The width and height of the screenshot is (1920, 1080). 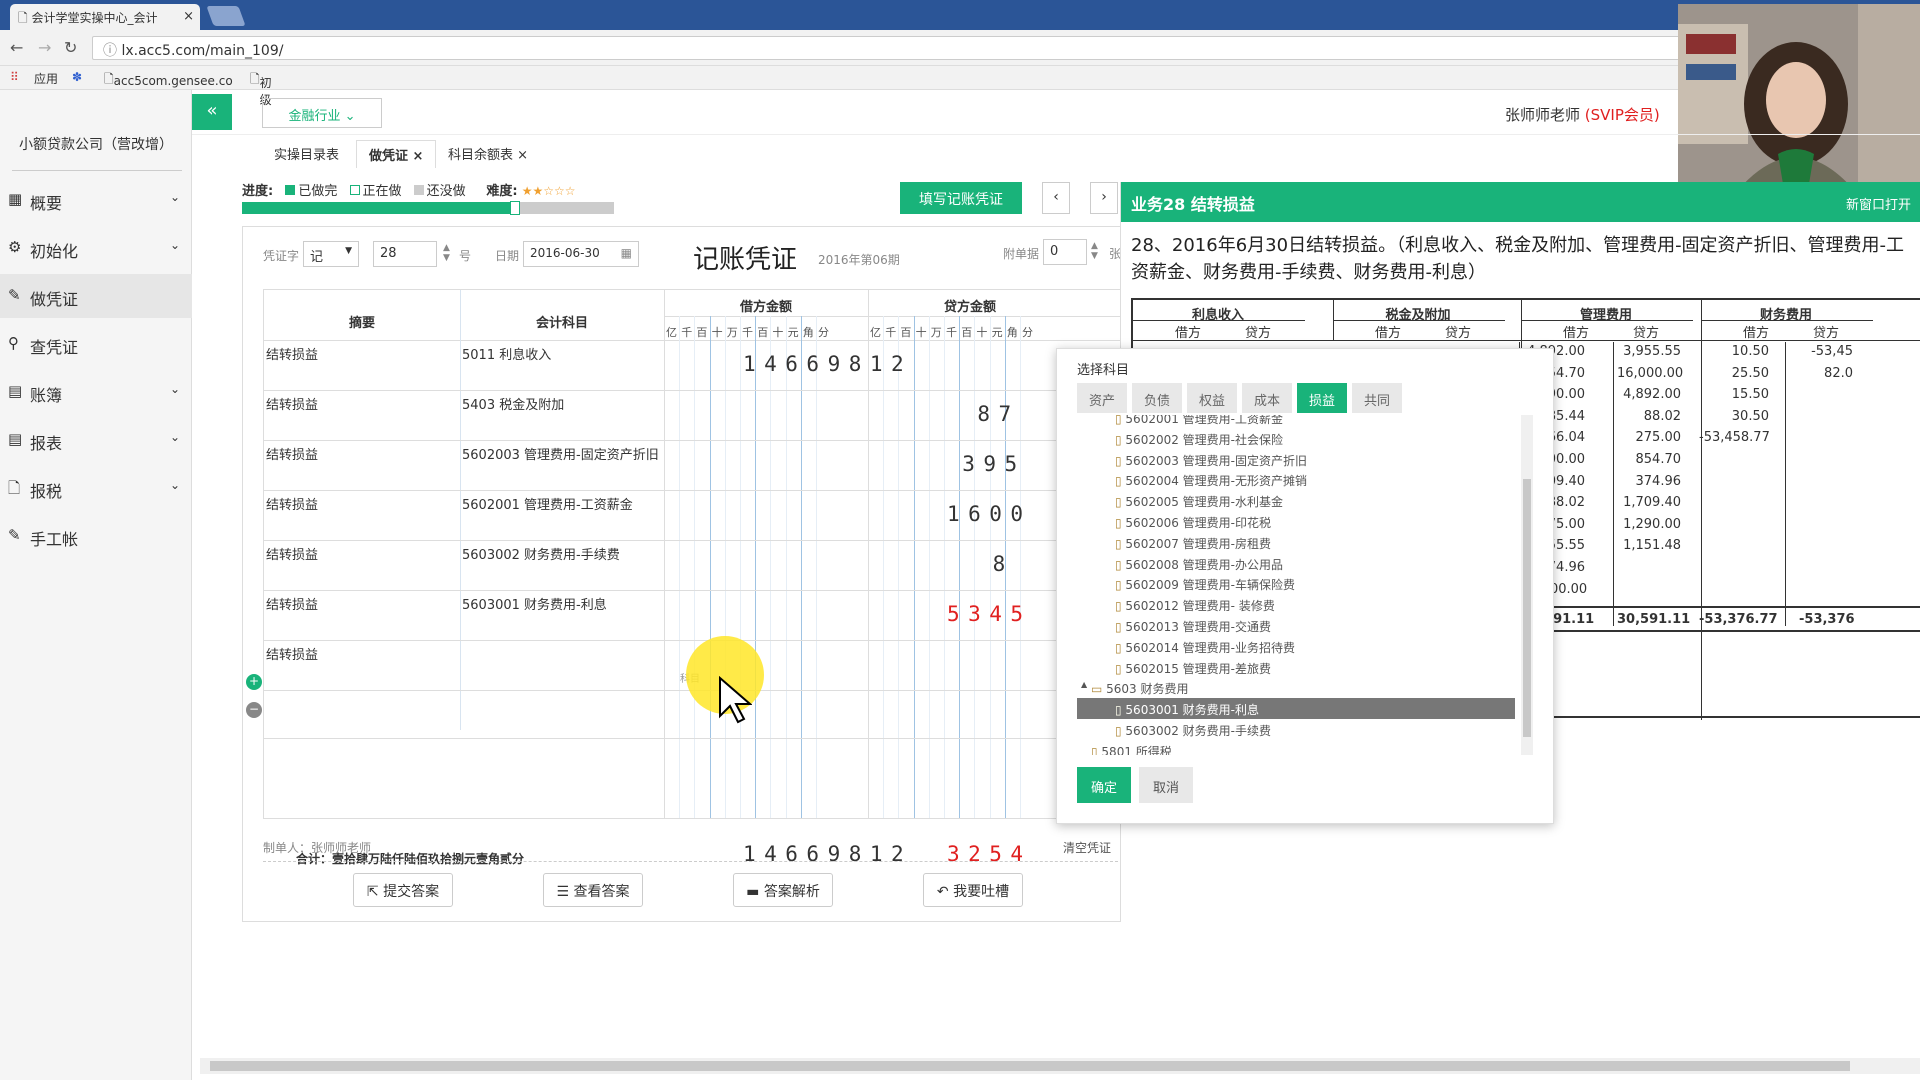 I want to click on credit-amount: 395, so click(x=993, y=464).